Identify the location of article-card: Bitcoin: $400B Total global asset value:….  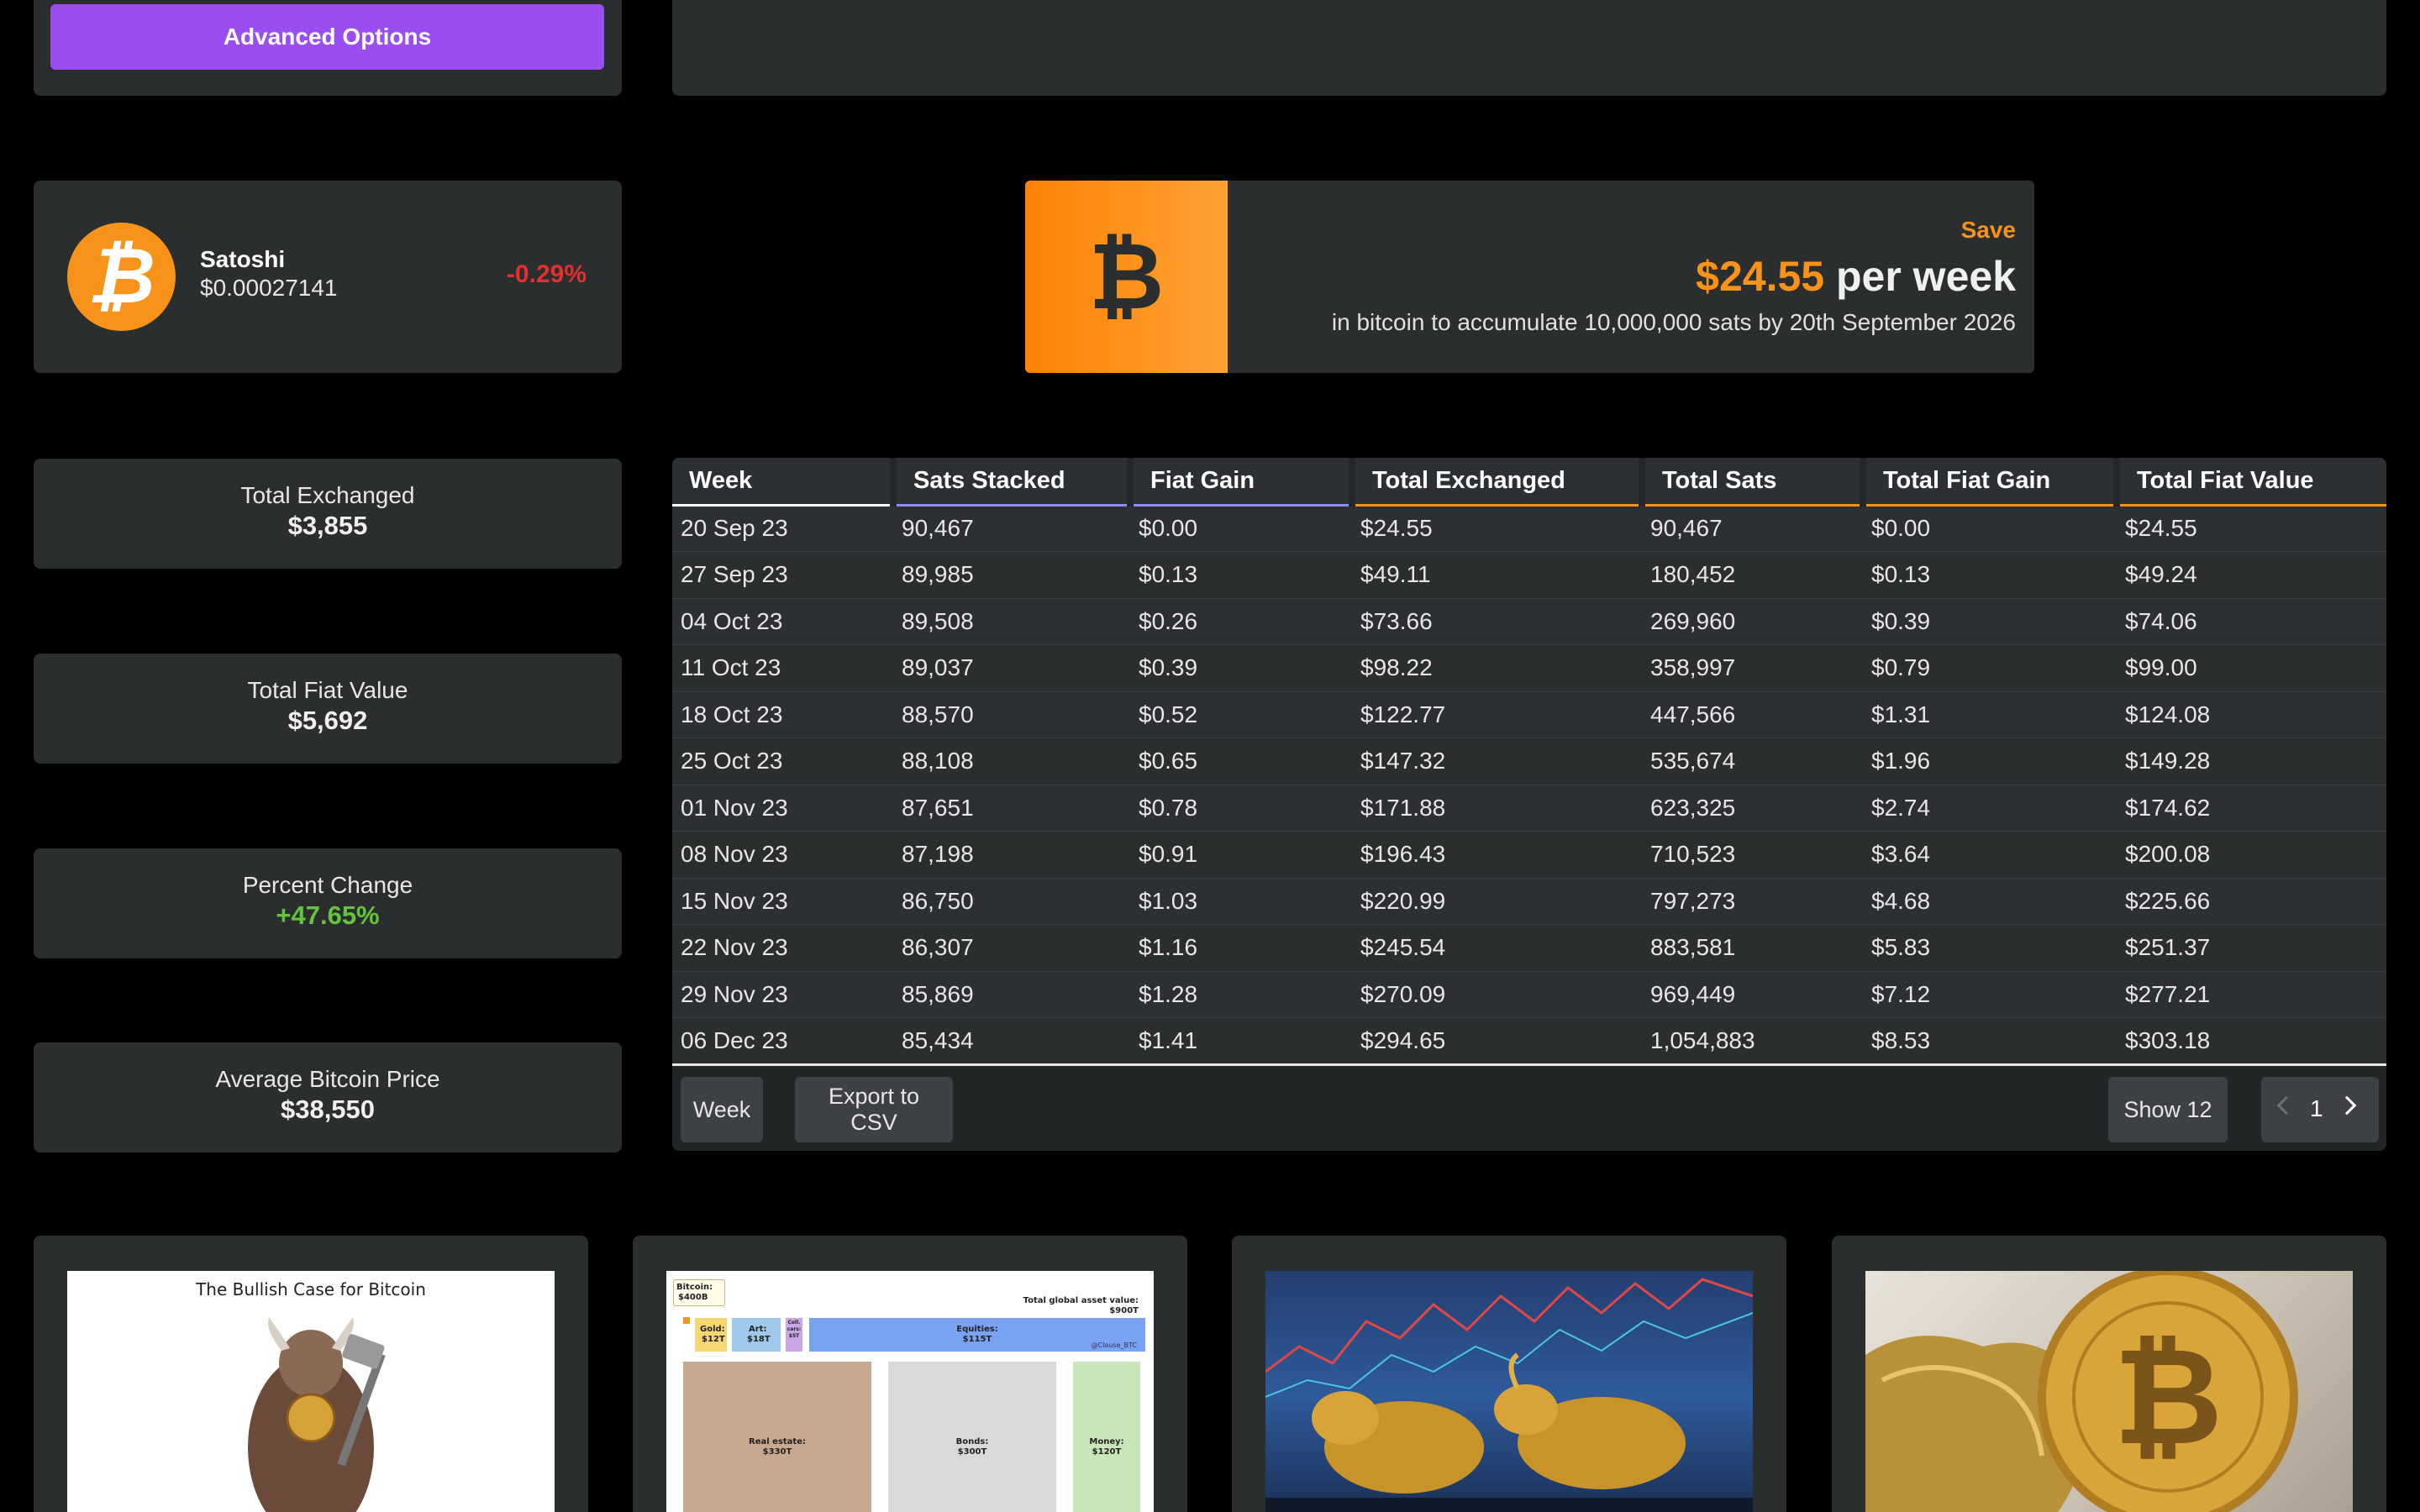
(910, 1374).